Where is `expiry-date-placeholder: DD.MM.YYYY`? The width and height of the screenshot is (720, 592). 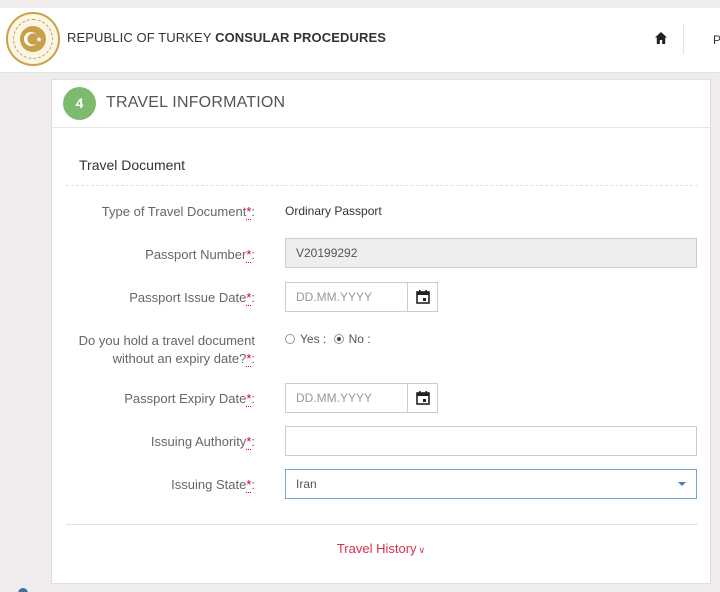
expiry-date-placeholder: DD.MM.YYYY is located at coordinates (334, 398).